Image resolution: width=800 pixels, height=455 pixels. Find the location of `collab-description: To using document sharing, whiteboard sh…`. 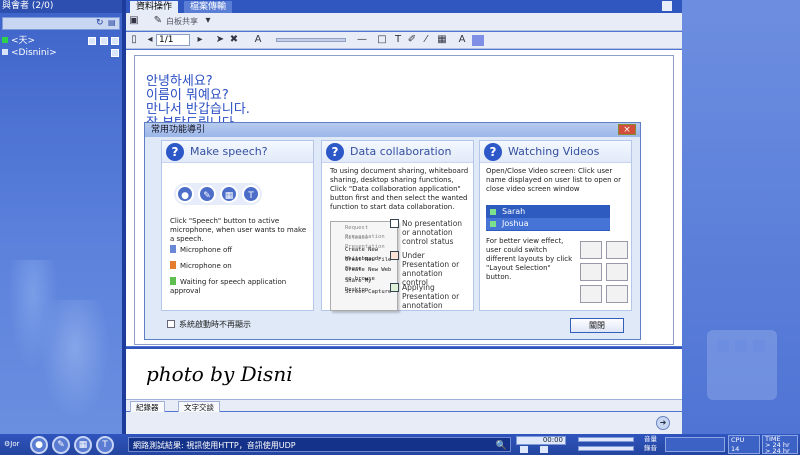

collab-description: To using document sharing, whiteboard sh… is located at coordinates (399, 189).